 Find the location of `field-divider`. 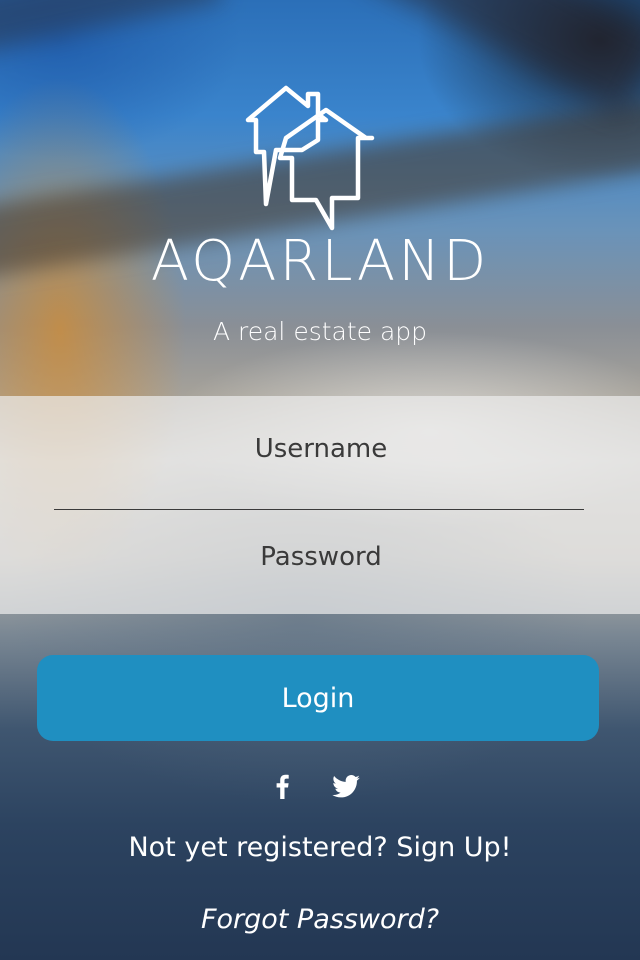

field-divider is located at coordinates (319, 509).